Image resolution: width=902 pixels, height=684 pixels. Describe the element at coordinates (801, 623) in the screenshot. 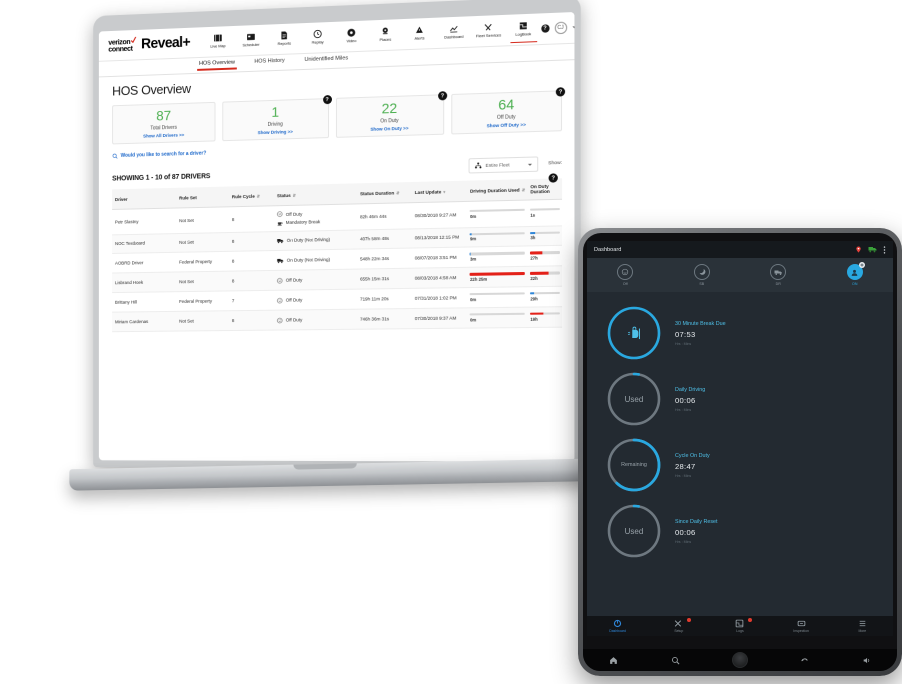

I see `inspection-icon` at that location.